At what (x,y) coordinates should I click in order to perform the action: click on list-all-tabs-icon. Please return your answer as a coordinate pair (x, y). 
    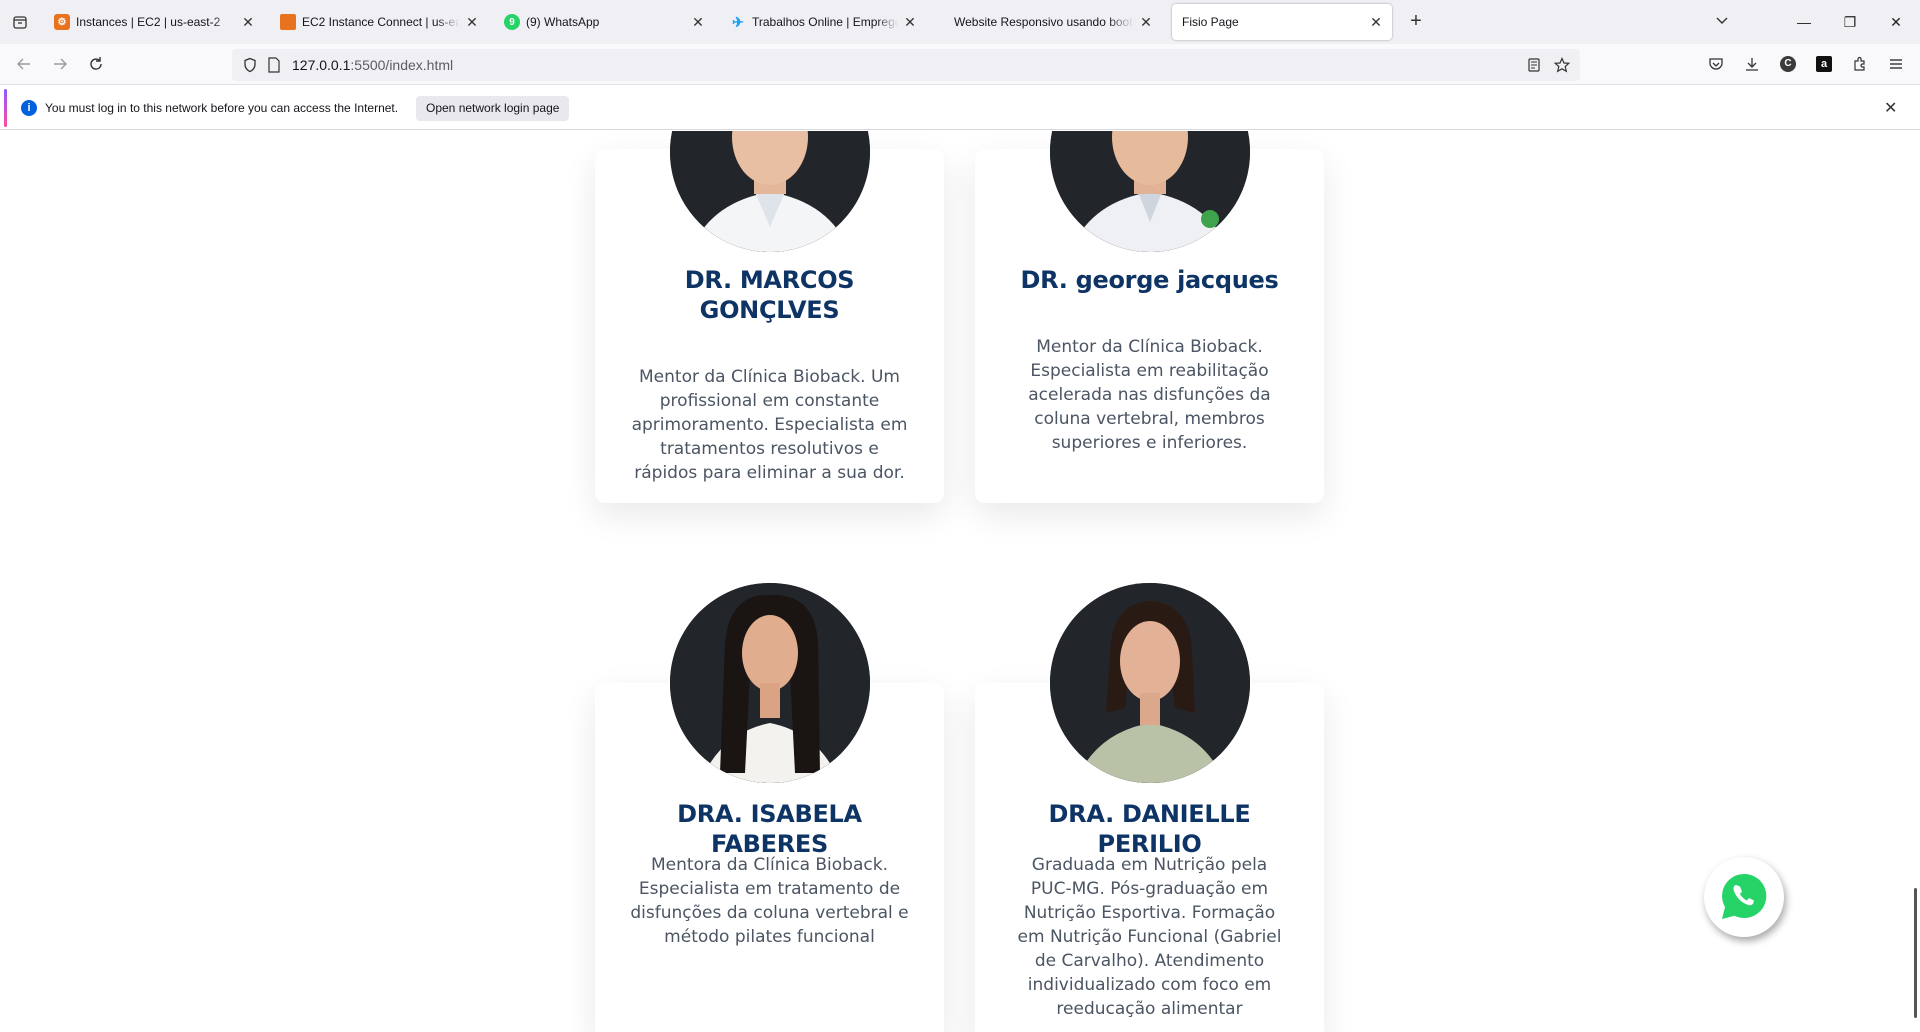
    Looking at the image, I should click on (20, 22).